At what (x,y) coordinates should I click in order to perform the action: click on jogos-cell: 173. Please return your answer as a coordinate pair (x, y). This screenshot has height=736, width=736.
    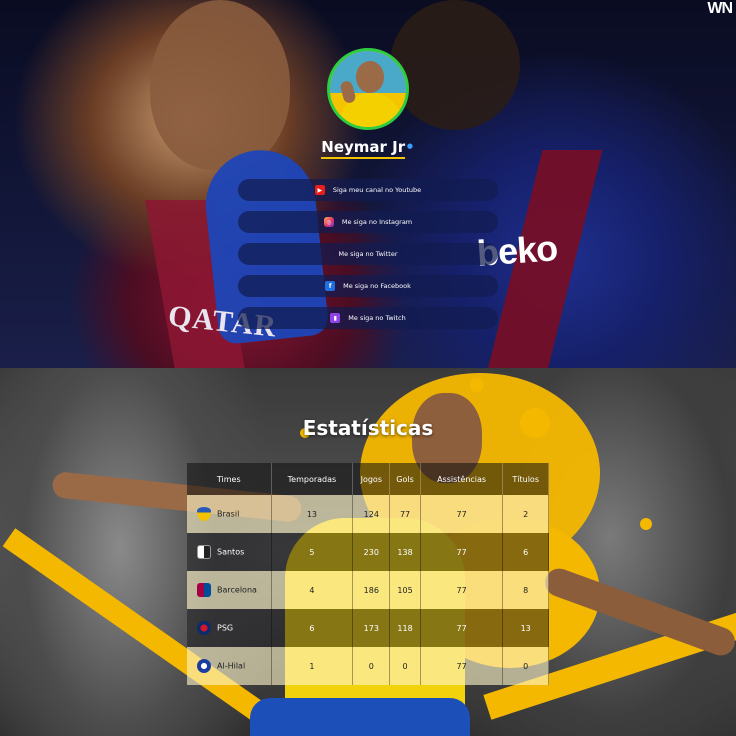
    Looking at the image, I should click on (371, 628).